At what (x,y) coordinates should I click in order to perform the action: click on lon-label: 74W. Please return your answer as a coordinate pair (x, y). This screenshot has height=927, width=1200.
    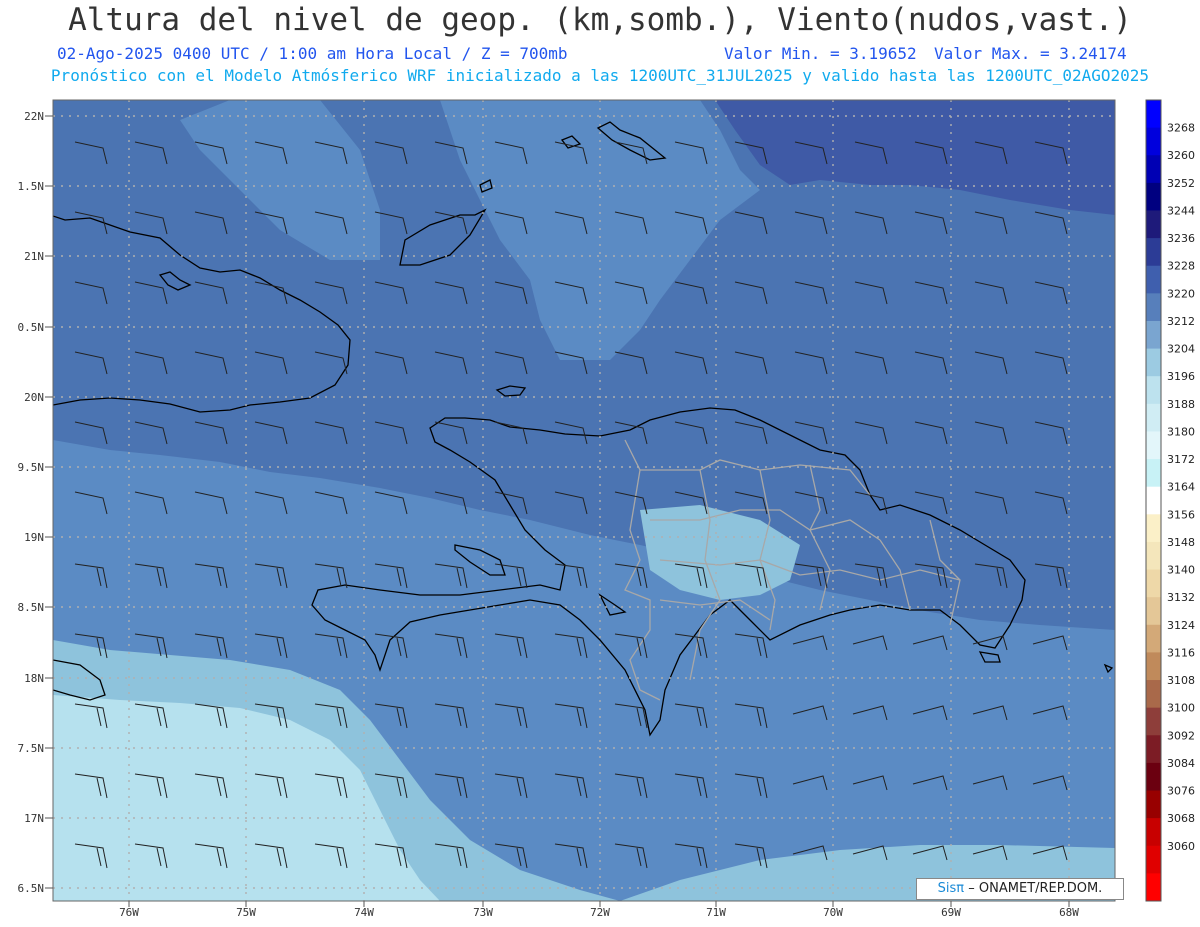
    Looking at the image, I should click on (364, 912).